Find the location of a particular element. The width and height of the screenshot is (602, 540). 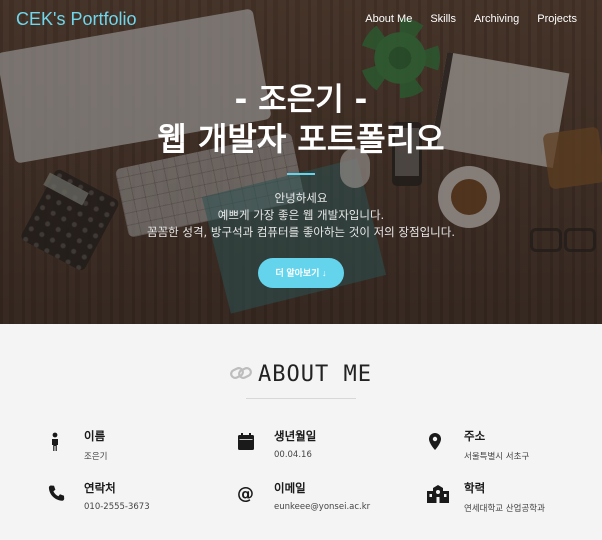

at-sign-icon: @ is located at coordinates (247, 494).